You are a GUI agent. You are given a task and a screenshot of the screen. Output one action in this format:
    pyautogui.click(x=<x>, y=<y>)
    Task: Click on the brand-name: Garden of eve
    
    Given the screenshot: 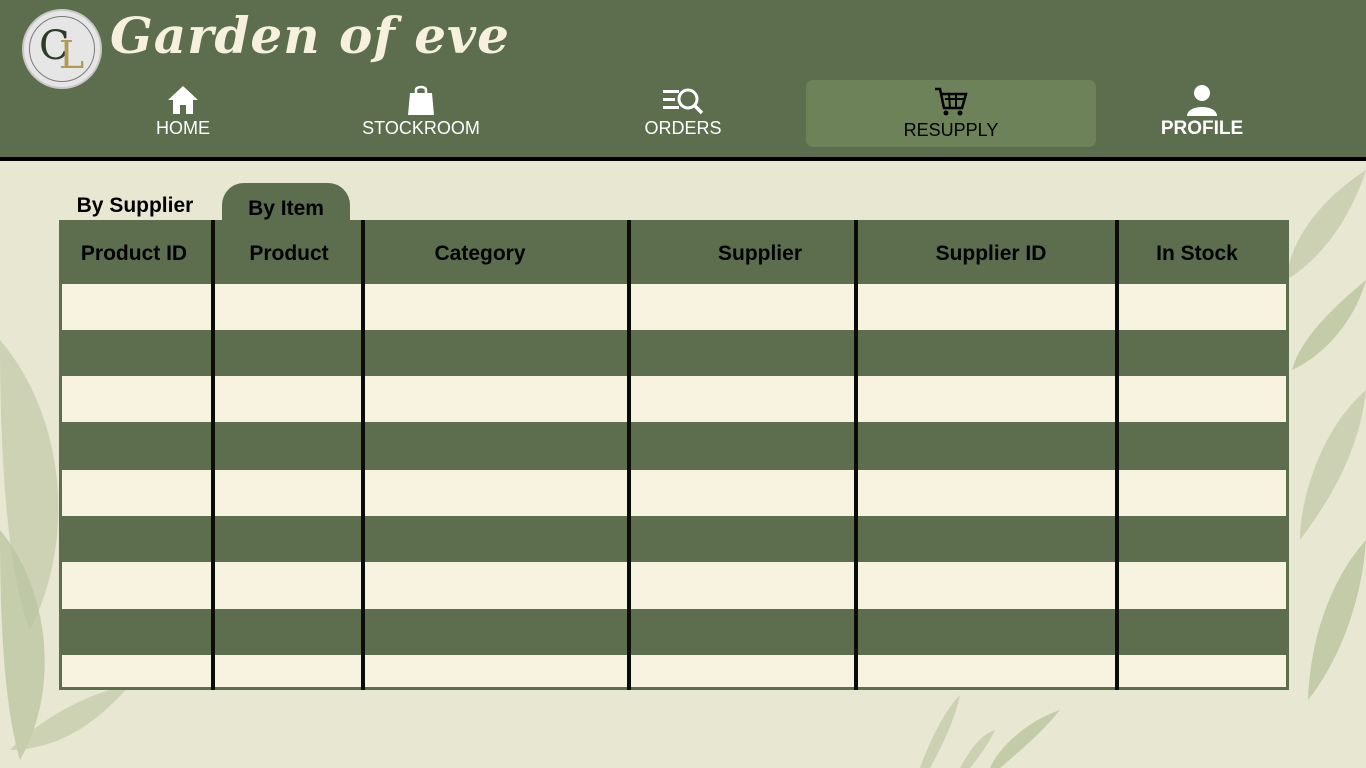 What is the action you would take?
    pyautogui.click(x=310, y=35)
    